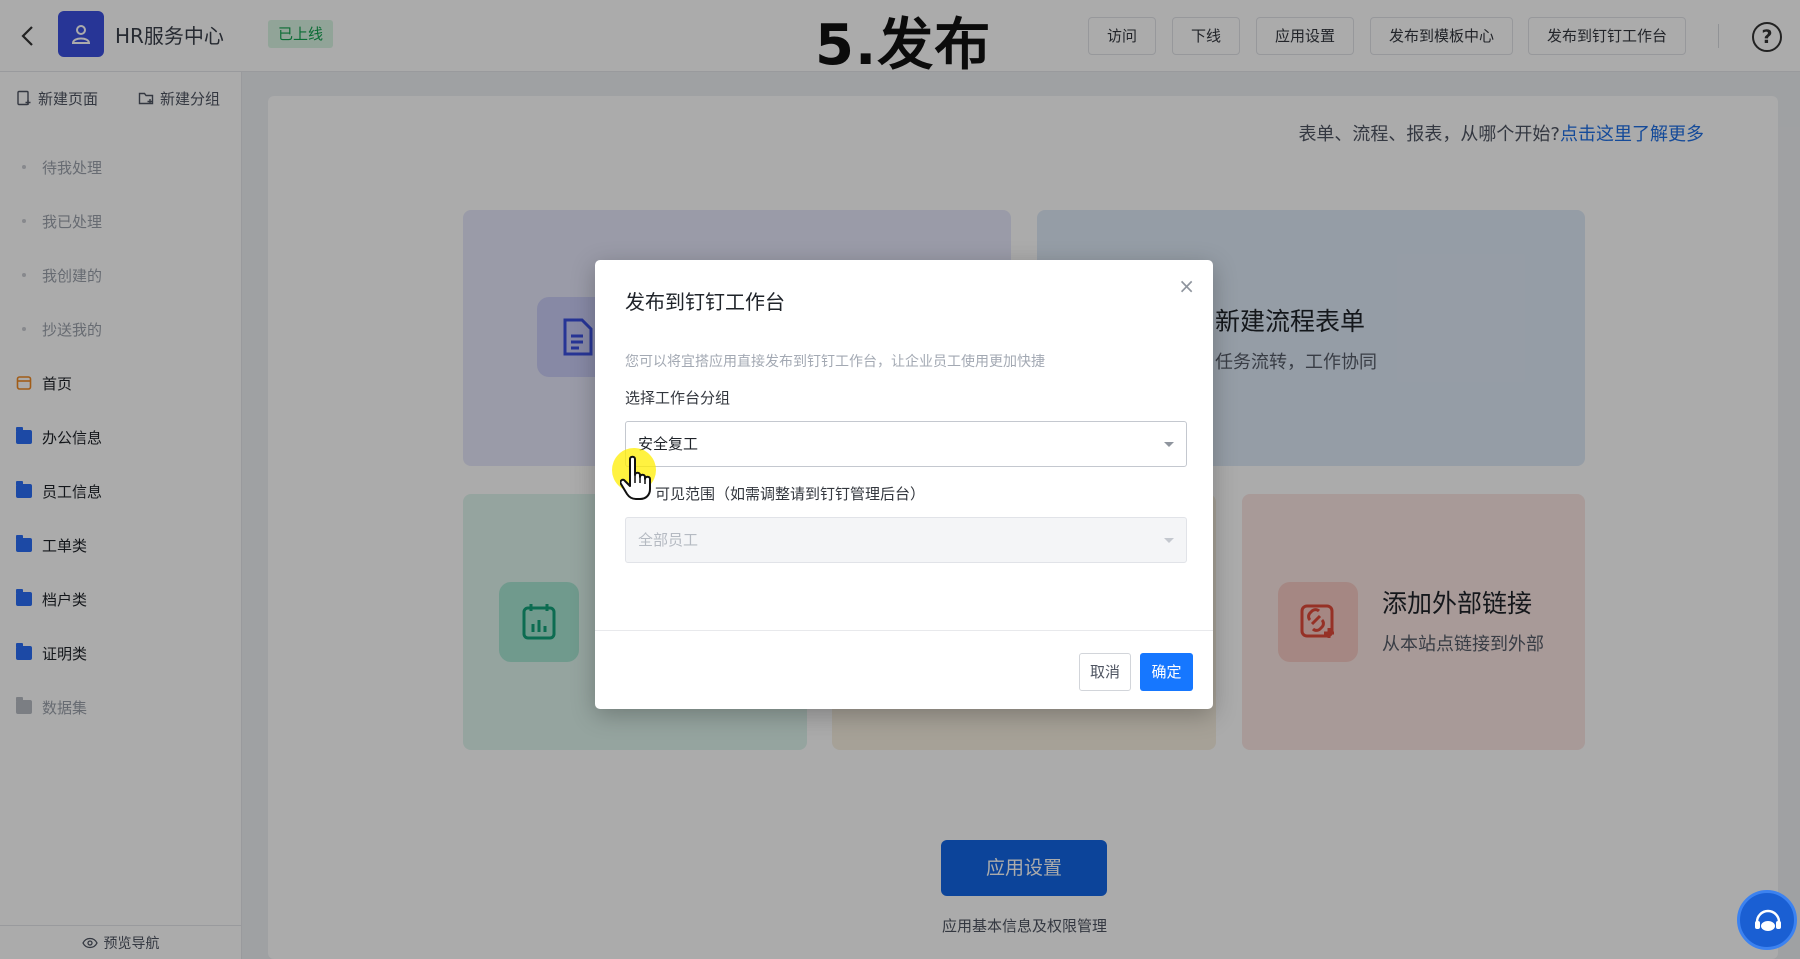 This screenshot has width=1800, height=959. What do you see at coordinates (1105, 672) in the screenshot?
I see `cancel-button: 取消` at bounding box center [1105, 672].